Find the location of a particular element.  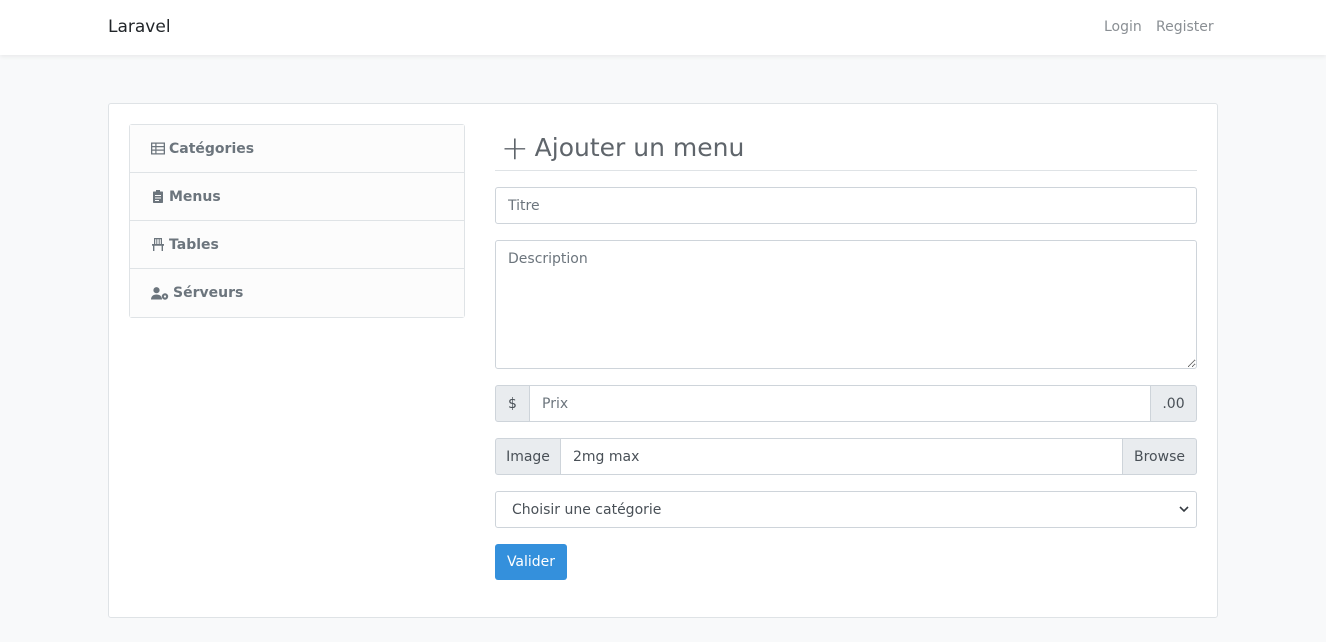

image-upload-group: Image 2mg max Browse is located at coordinates (846, 456).